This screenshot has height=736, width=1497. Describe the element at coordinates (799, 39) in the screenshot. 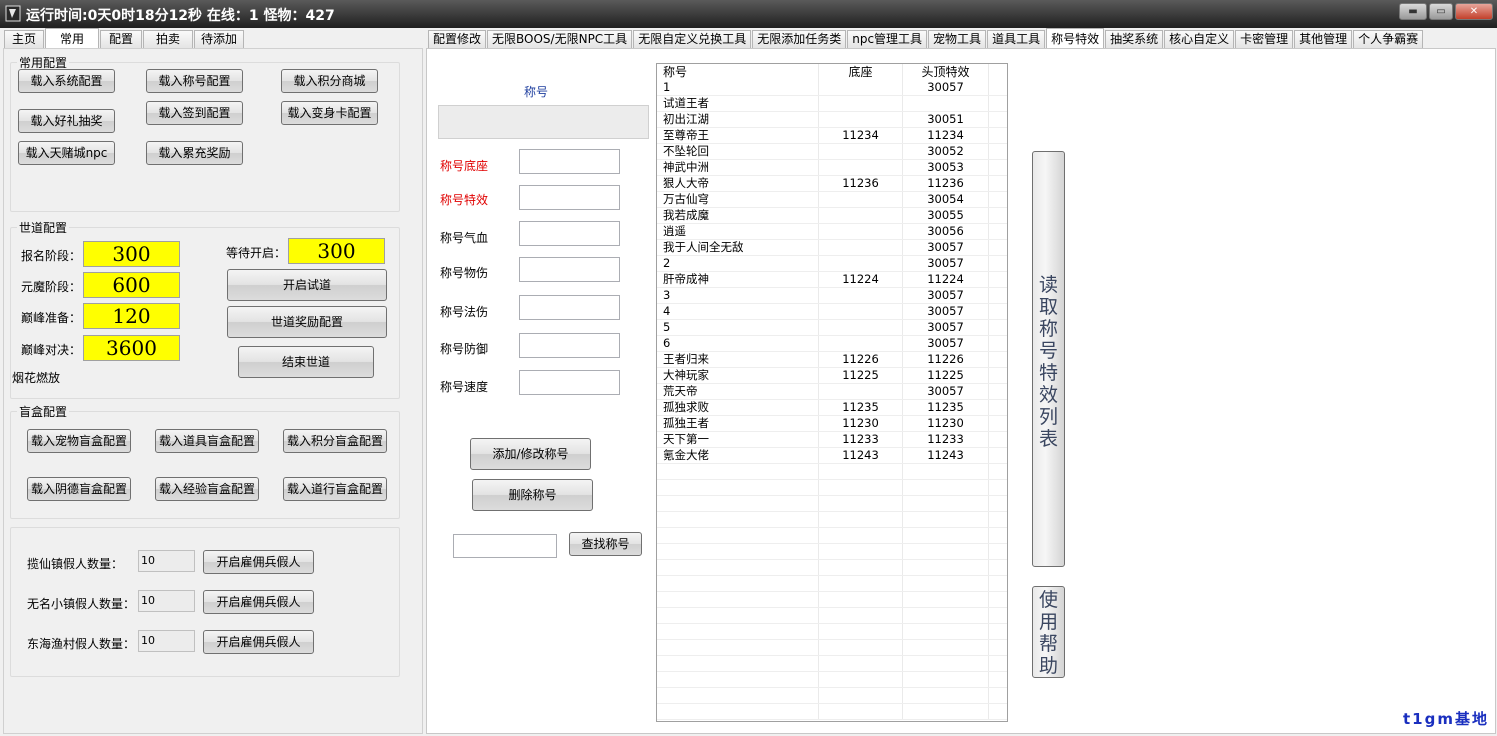

I see `tab-task-tool: 无限添加任务类` at that location.